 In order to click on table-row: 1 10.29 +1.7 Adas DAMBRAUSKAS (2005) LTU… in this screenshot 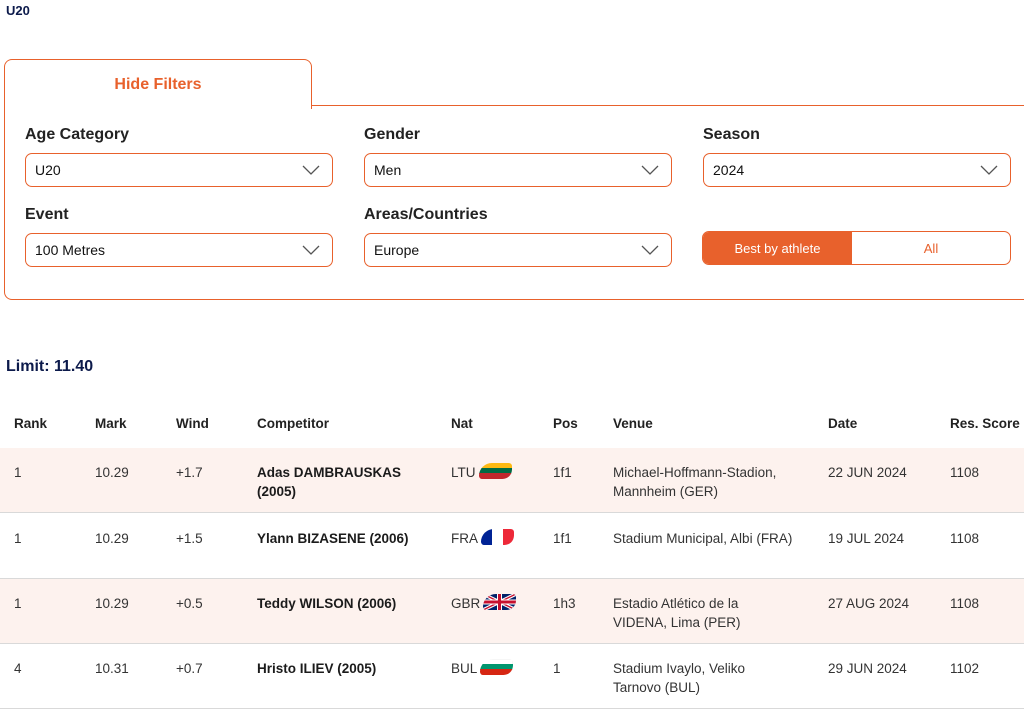, I will do `click(512, 480)`.